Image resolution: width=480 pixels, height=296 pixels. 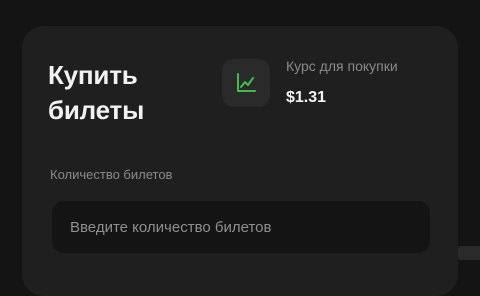 What do you see at coordinates (111, 174) in the screenshot?
I see `ticket-quantity-label: Количество билетов` at bounding box center [111, 174].